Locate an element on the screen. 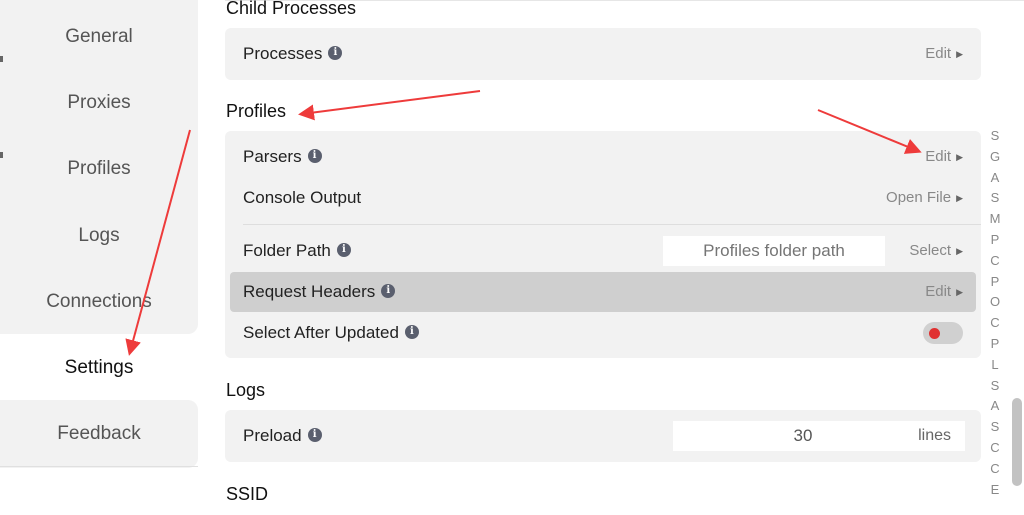  select-after-updated-toggle is located at coordinates (943, 333).